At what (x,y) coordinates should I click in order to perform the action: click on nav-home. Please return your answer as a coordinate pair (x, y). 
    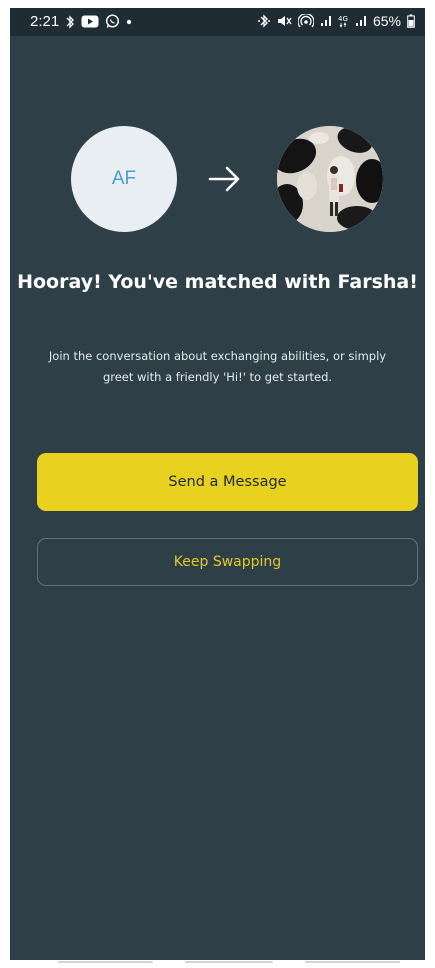
    Looking at the image, I should click on (229, 962).